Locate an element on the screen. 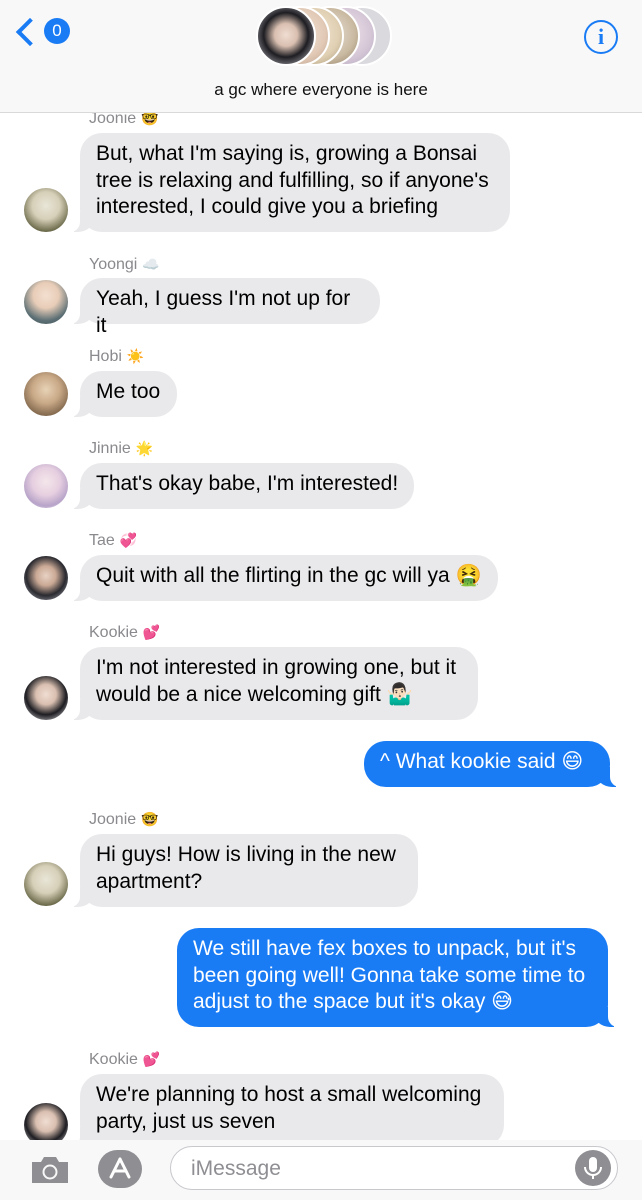 This screenshot has width=642, height=1200. sender-name: Jinnie 🌟 is located at coordinates (121, 448).